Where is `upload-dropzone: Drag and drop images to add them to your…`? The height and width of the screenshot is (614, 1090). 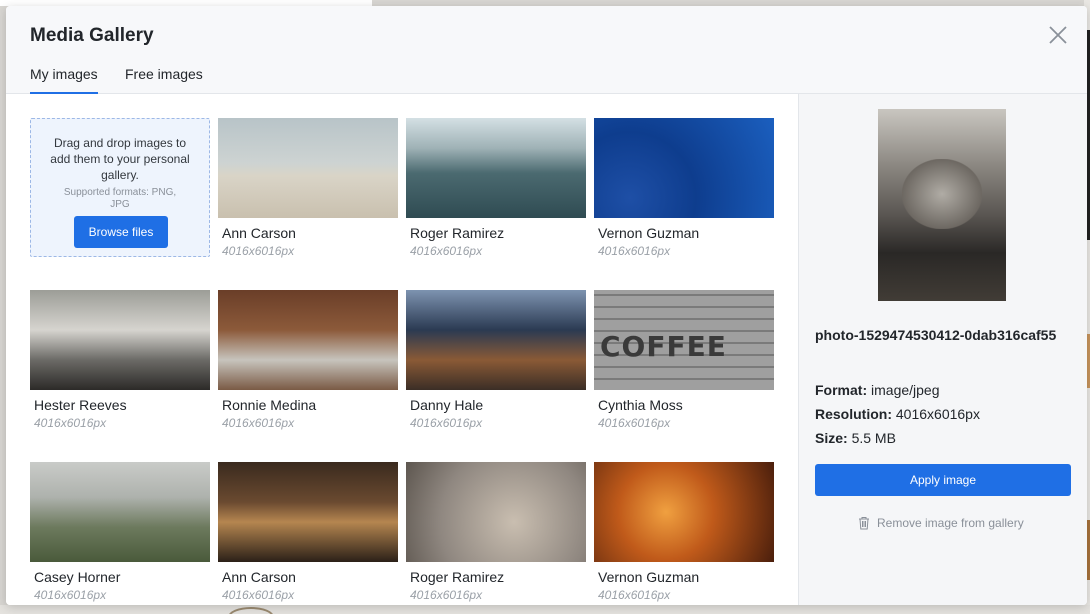 upload-dropzone: Drag and drop images to add them to your… is located at coordinates (120, 187).